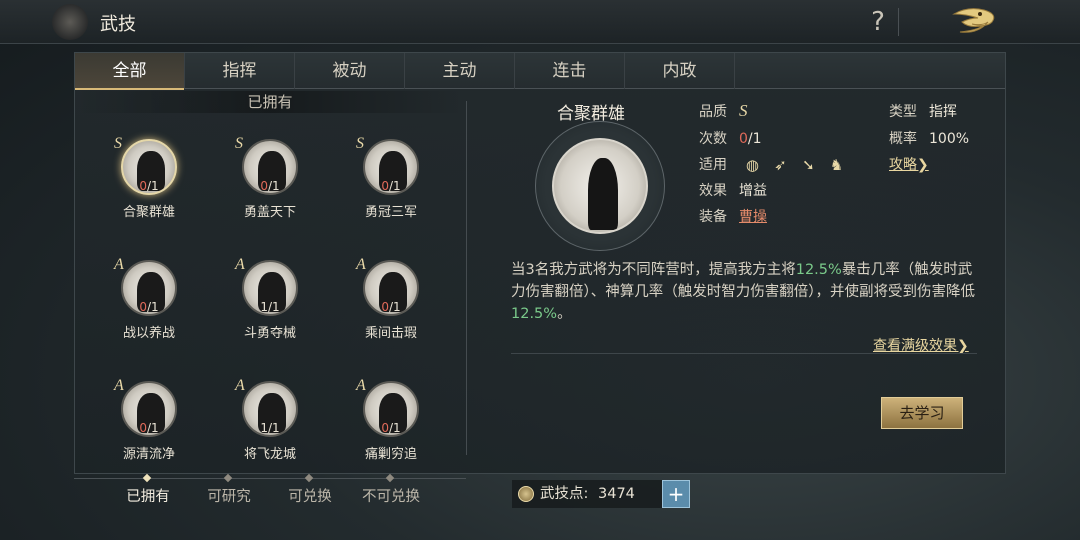 The image size is (1080, 540). What do you see at coordinates (148, 212) in the screenshot?
I see `skill-name: 合聚群雄` at bounding box center [148, 212].